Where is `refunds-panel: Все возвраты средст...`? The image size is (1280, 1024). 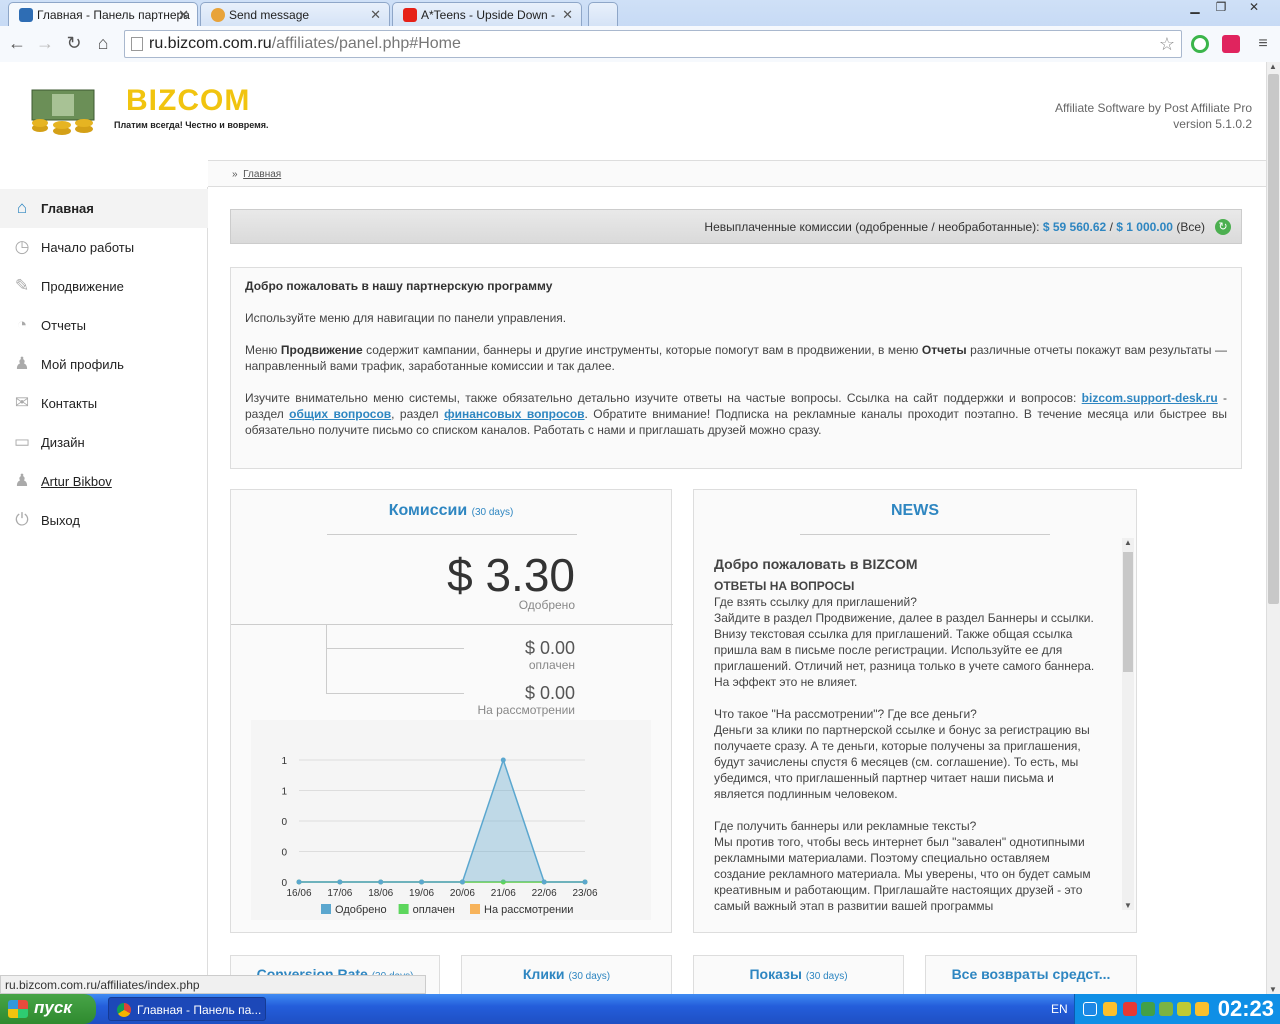 refunds-panel: Все возвраты средст... is located at coordinates (1031, 974).